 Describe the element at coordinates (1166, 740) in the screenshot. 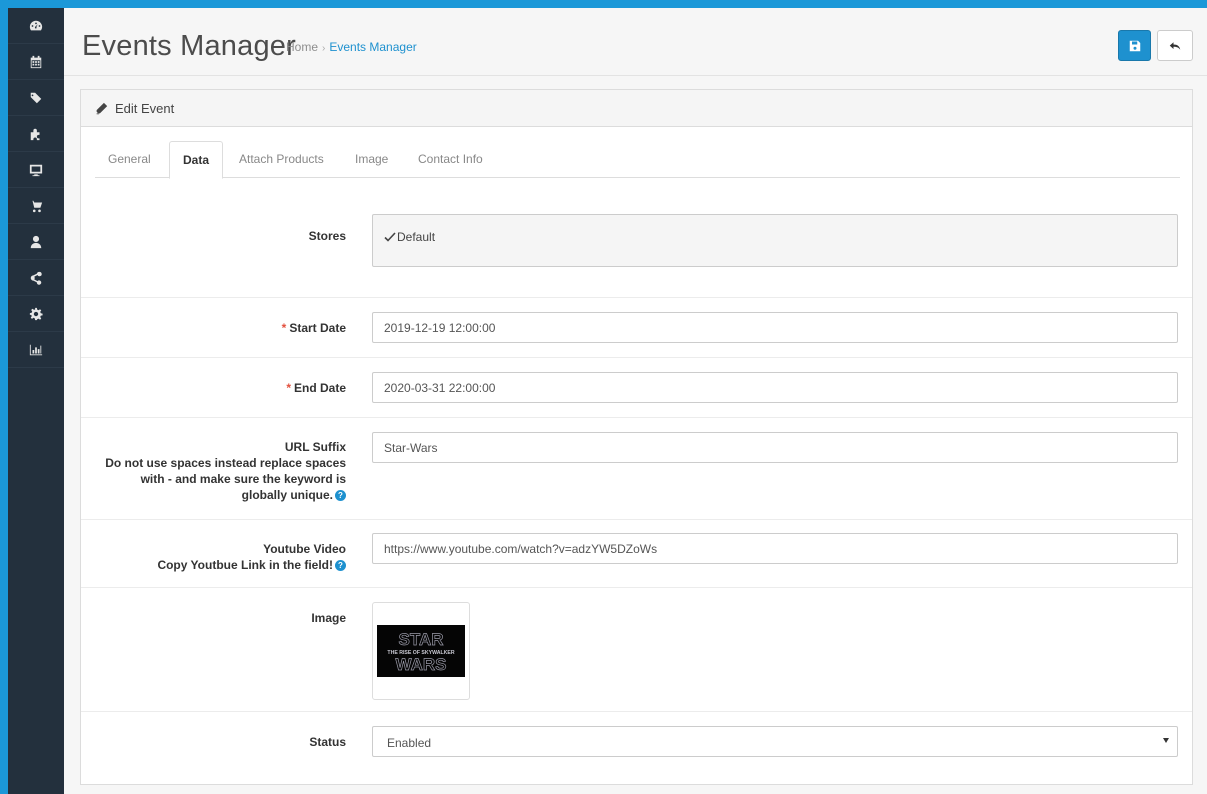

I see `chevron-down-icon` at that location.